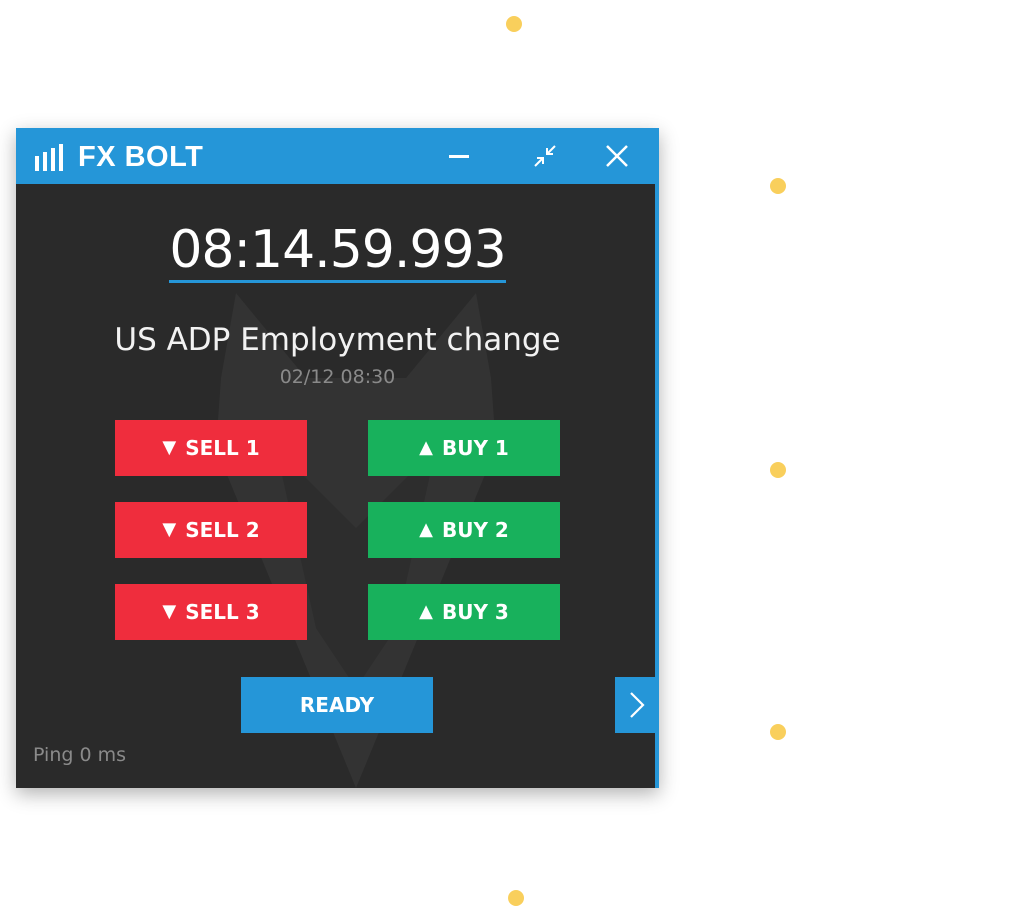  I want to click on countdown-timer: 08:14.59.993, so click(337, 251).